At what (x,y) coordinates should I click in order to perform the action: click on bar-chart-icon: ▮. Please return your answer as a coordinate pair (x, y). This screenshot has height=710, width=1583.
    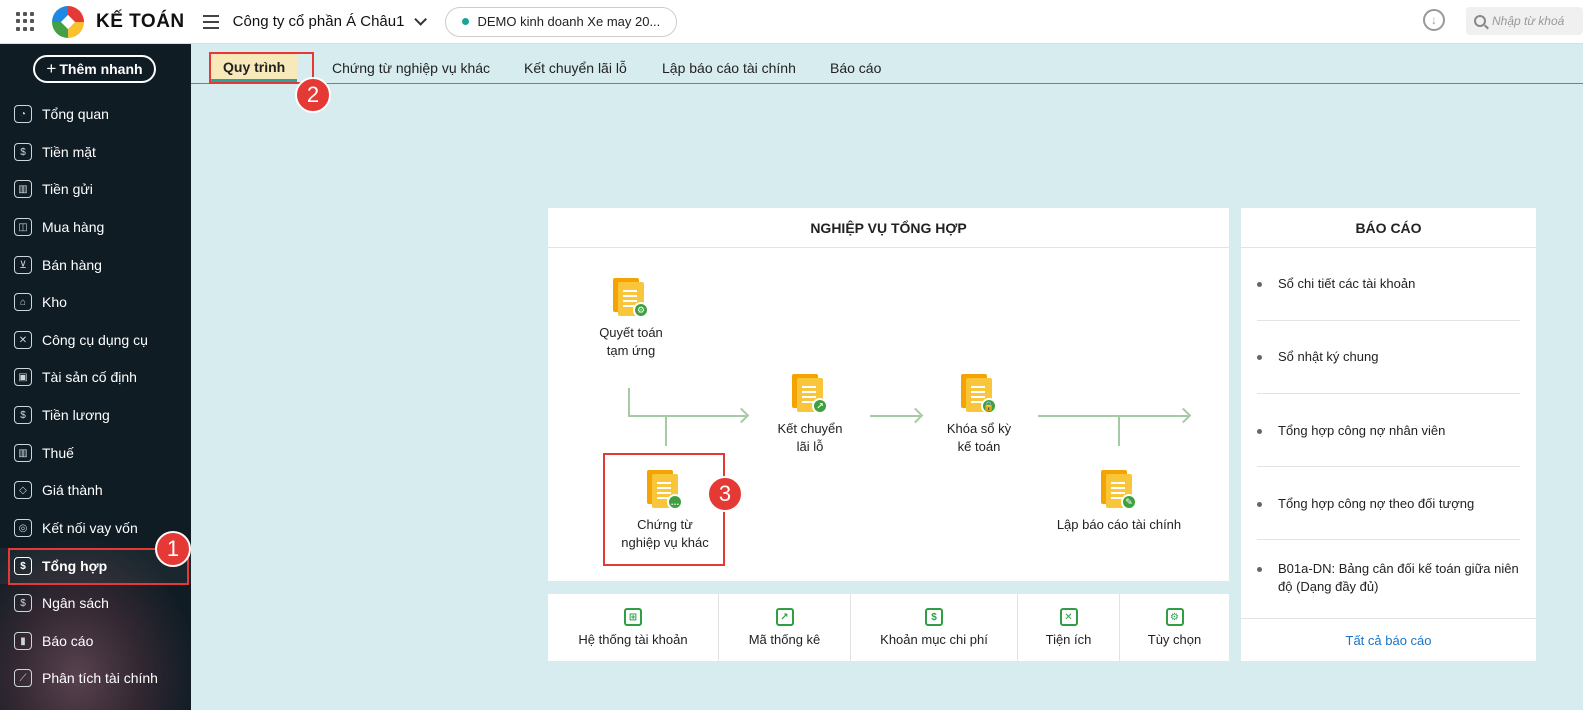
    Looking at the image, I should click on (23, 641).